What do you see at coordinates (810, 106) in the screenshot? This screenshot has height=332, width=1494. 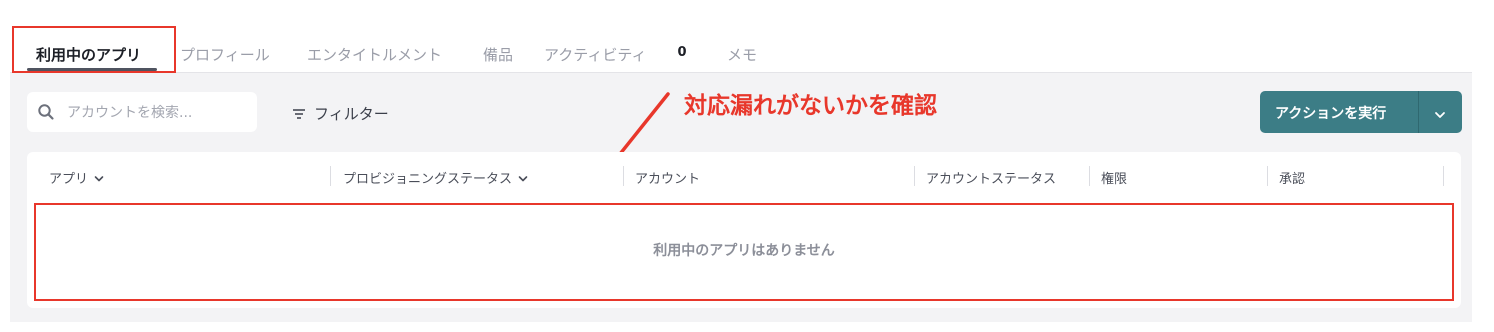 I see `annotation-text: 対応漏れがないかを確認` at bounding box center [810, 106].